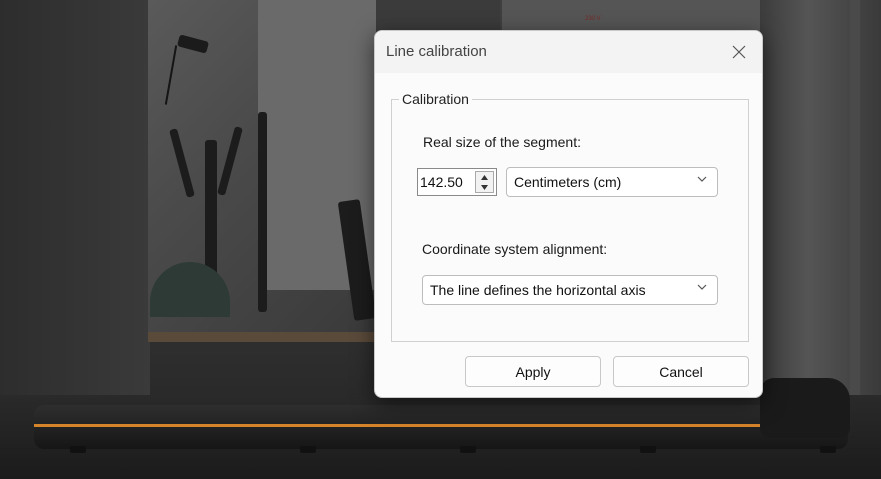  Describe the element at coordinates (435, 99) in the screenshot. I see `calibration-group-title: Calibration` at that location.